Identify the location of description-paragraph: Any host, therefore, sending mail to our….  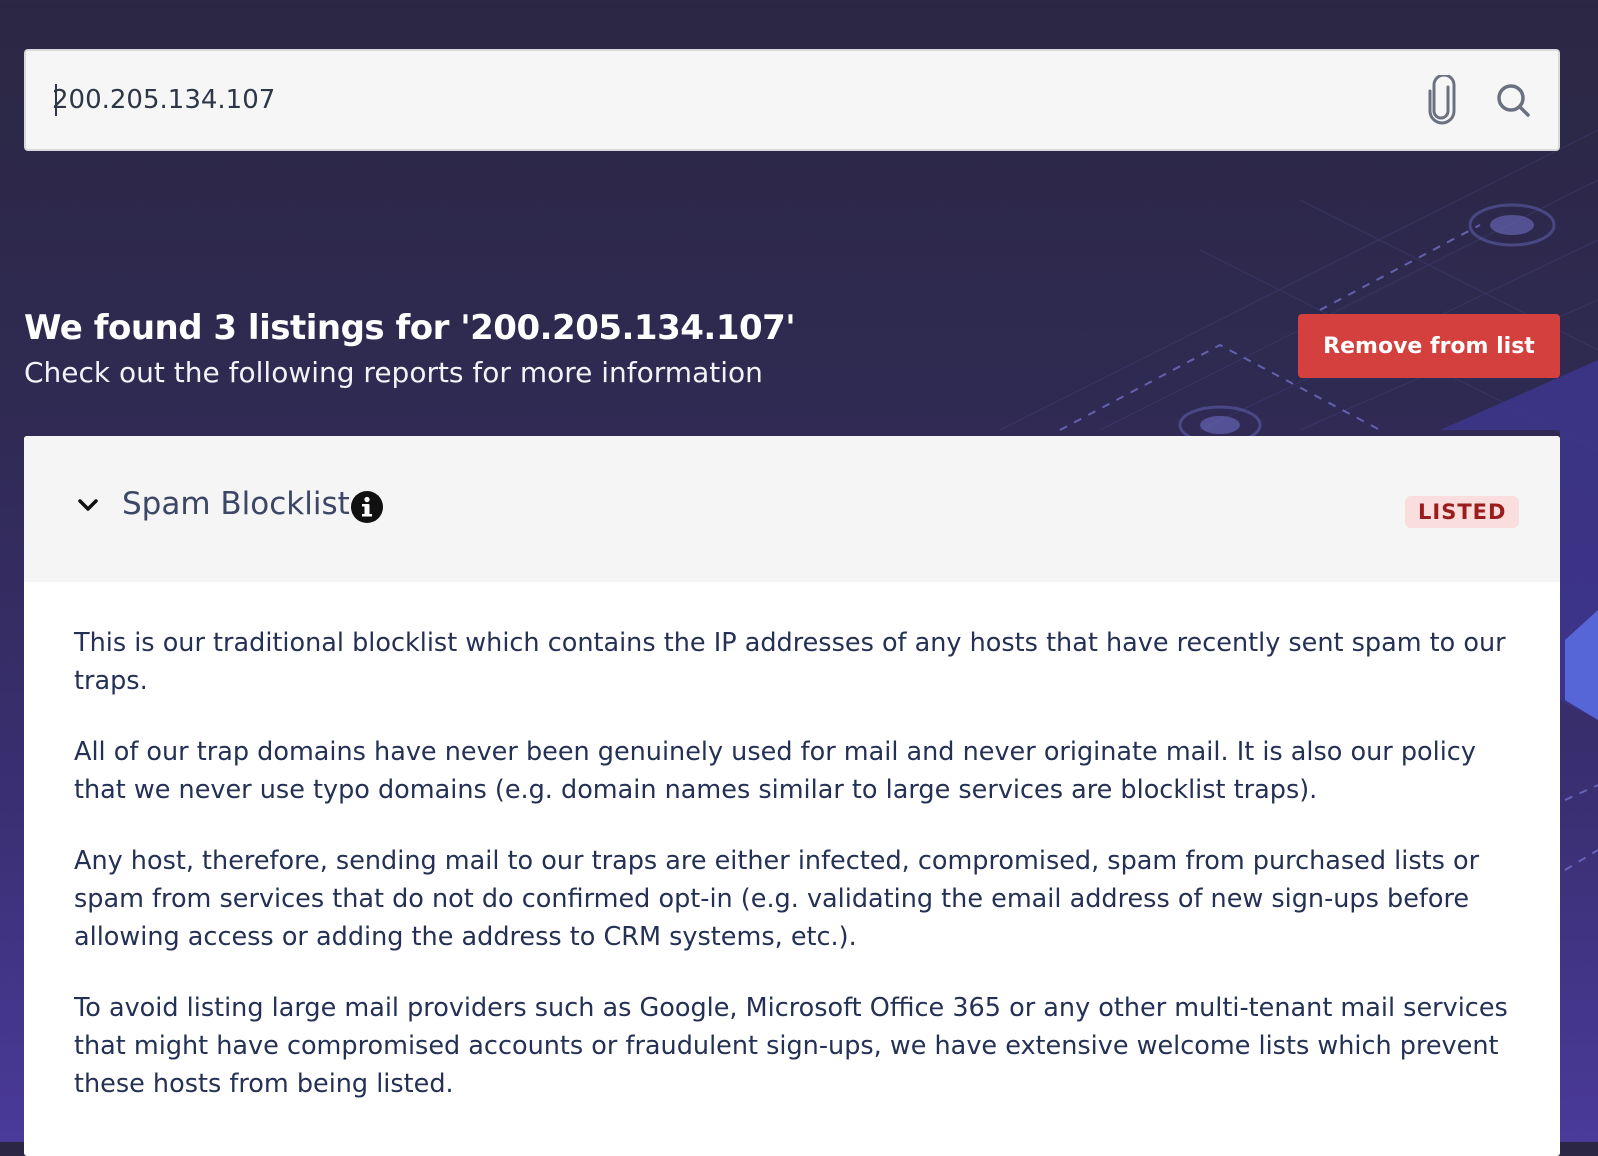
(777, 899).